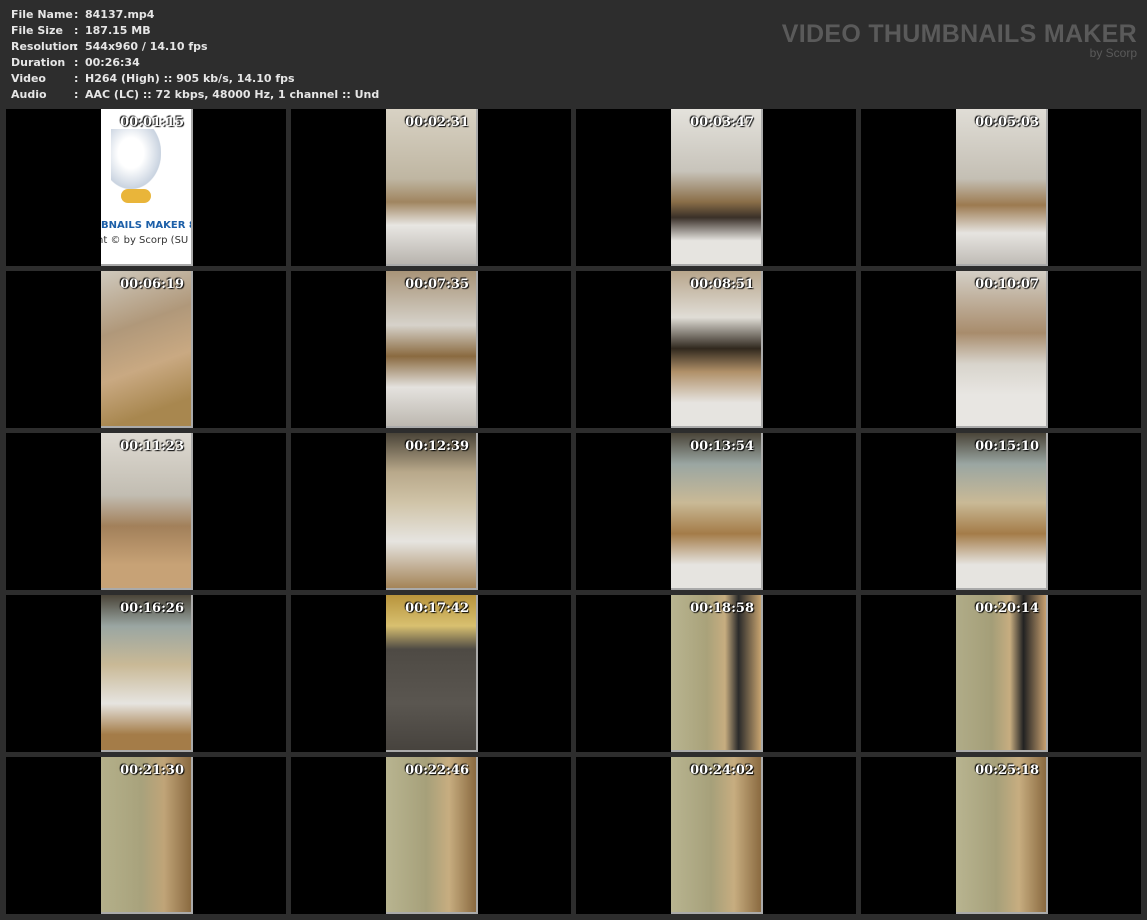 This screenshot has height=920, width=1147. I want to click on thumbnail-cell: 00:25:18, so click(1001, 835).